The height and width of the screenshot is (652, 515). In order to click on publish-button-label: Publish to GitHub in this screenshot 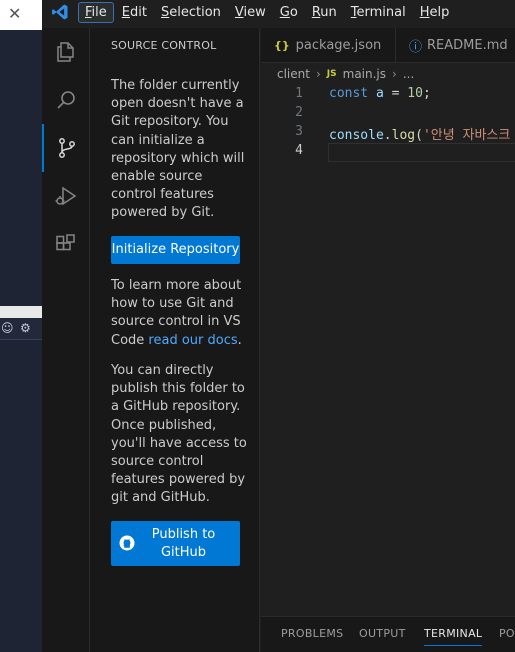, I will do `click(183, 543)`.